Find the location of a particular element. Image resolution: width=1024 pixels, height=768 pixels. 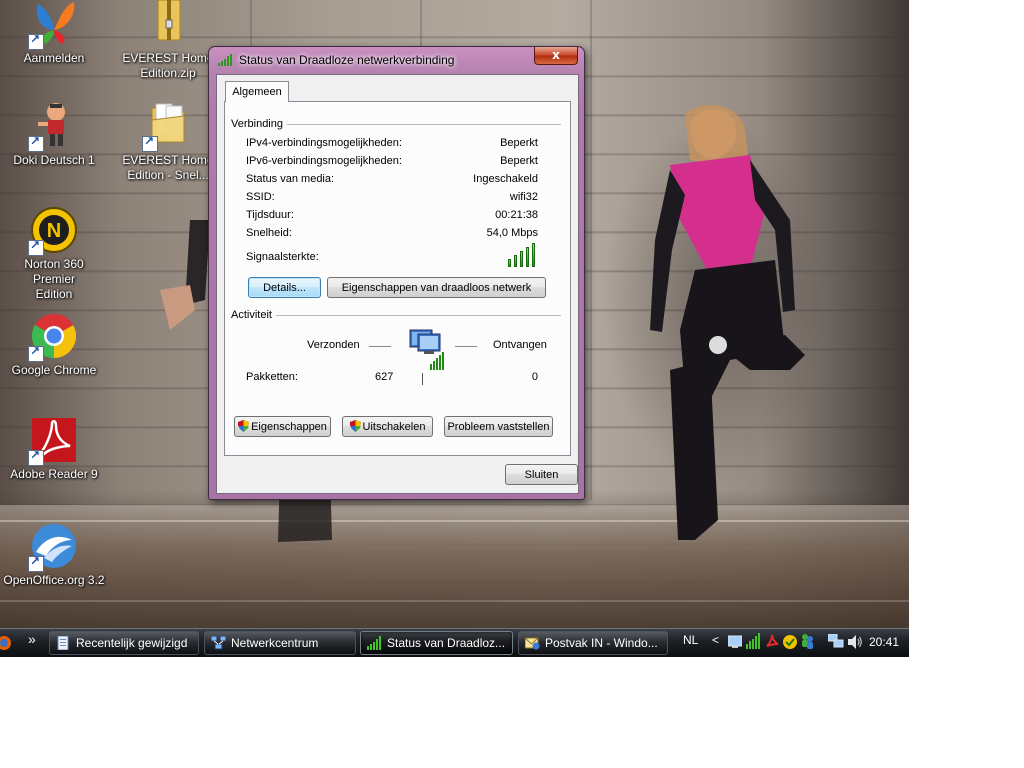

info-label: Tijdsduur: is located at coordinates (270, 215).